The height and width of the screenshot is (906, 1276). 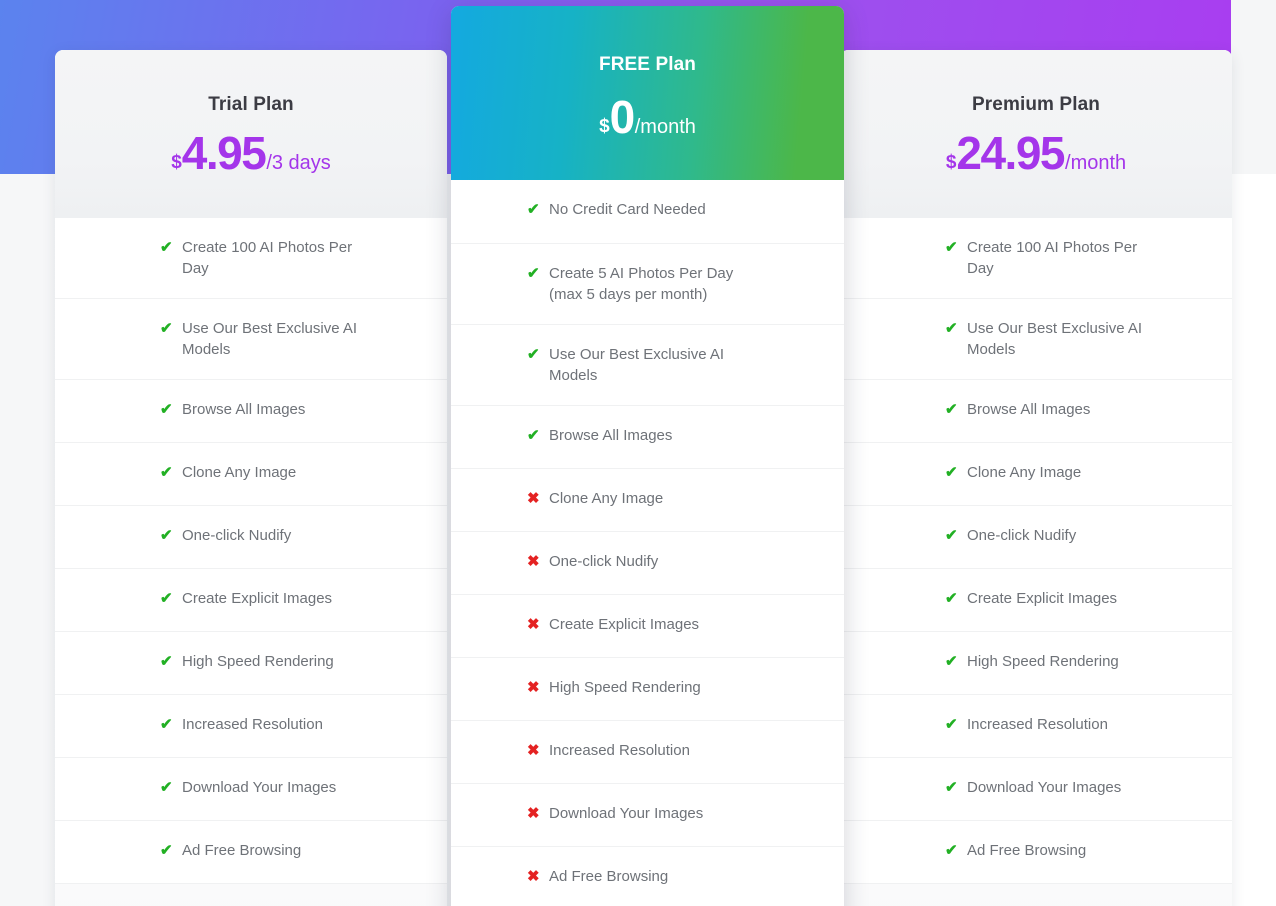 I want to click on feature-row: ✖ One-click Nudify, so click(x=647, y=562).